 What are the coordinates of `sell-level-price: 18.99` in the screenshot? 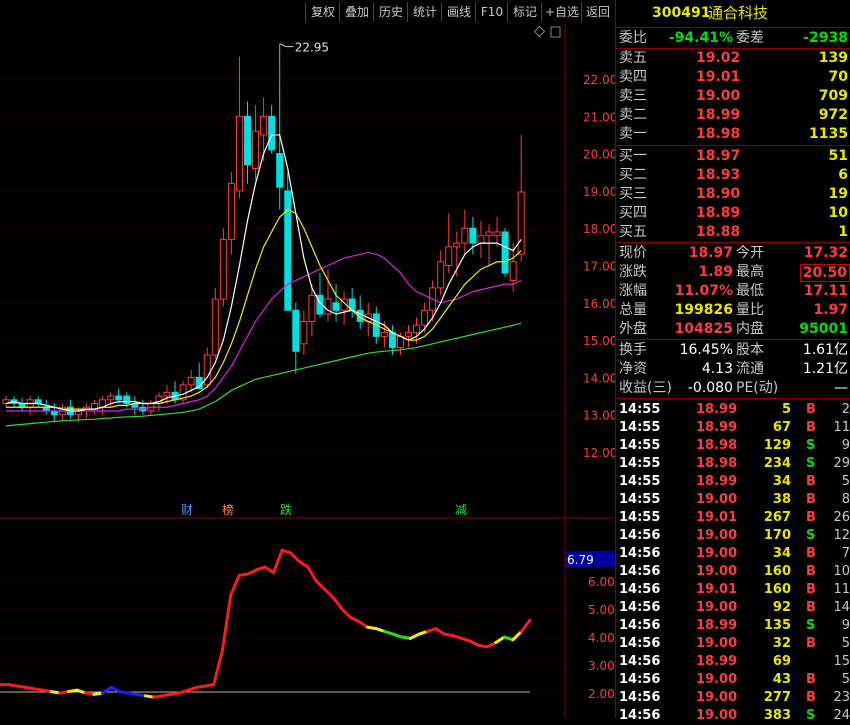 It's located at (718, 115).